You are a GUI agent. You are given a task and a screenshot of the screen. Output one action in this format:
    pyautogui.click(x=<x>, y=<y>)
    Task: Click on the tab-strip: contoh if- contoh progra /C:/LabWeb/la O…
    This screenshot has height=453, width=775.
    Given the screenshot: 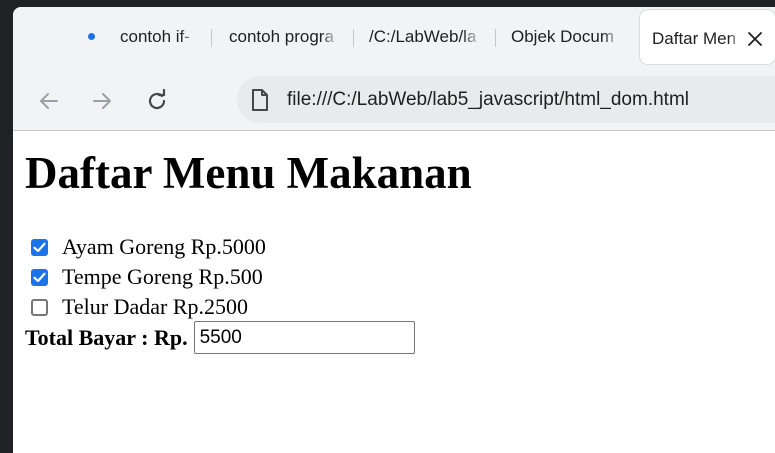 What is the action you would take?
    pyautogui.click(x=394, y=38)
    